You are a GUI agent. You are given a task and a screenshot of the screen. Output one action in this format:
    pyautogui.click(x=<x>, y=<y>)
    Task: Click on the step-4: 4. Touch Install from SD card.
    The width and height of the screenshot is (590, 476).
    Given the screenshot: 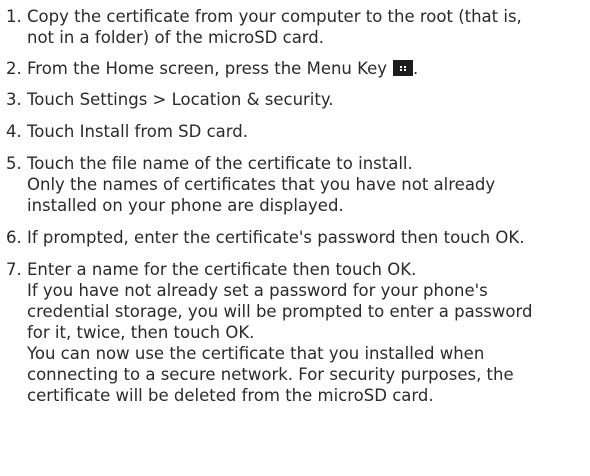 What is the action you would take?
    pyautogui.click(x=298, y=131)
    